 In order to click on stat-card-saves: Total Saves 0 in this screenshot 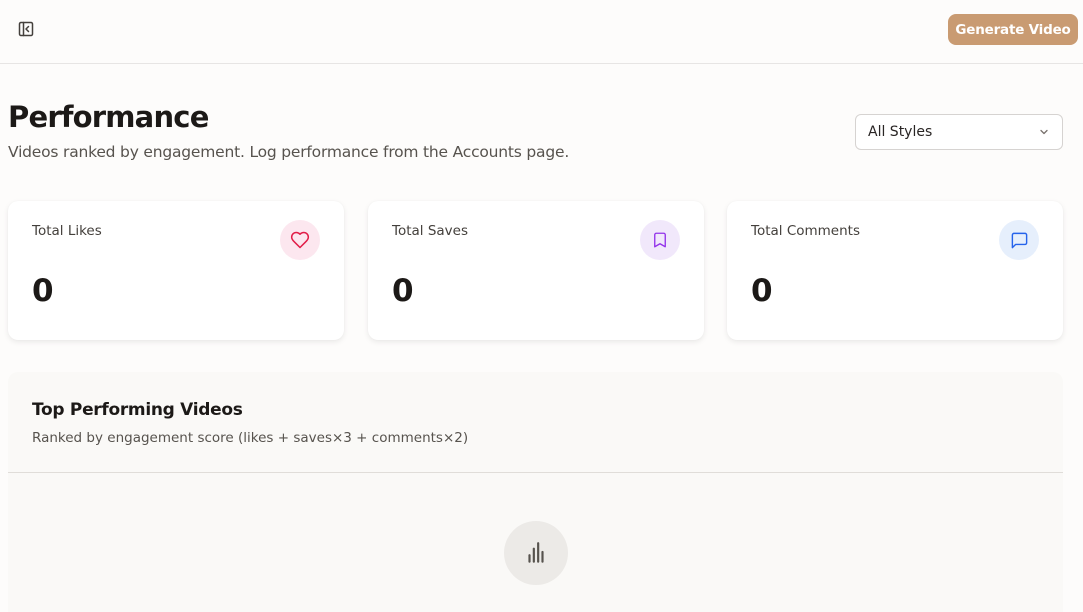, I will do `click(536, 270)`.